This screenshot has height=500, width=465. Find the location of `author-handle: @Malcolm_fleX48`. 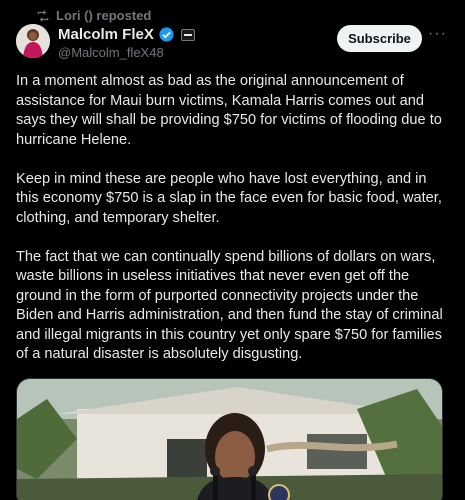

author-handle: @Malcolm_fleX48 is located at coordinates (126, 52).